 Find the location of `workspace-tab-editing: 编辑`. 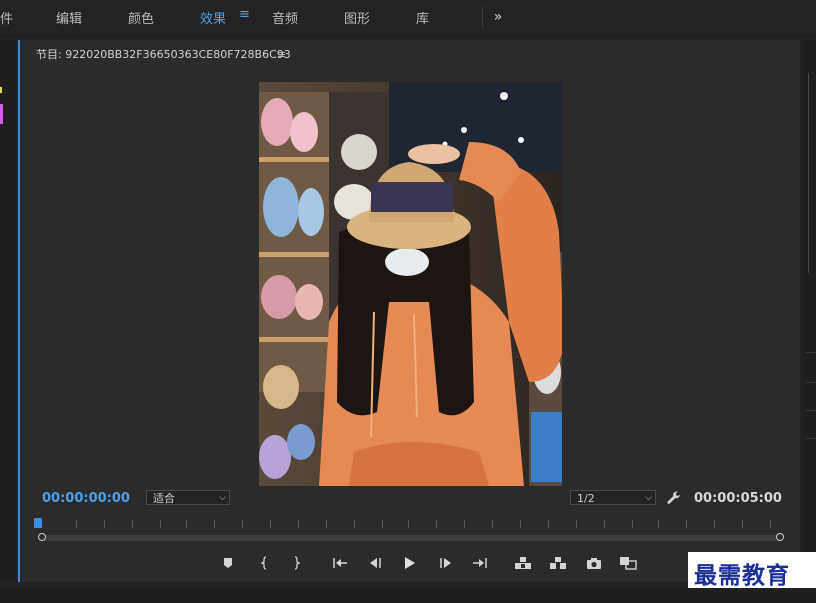

workspace-tab-editing: 编辑 is located at coordinates (69, 17).